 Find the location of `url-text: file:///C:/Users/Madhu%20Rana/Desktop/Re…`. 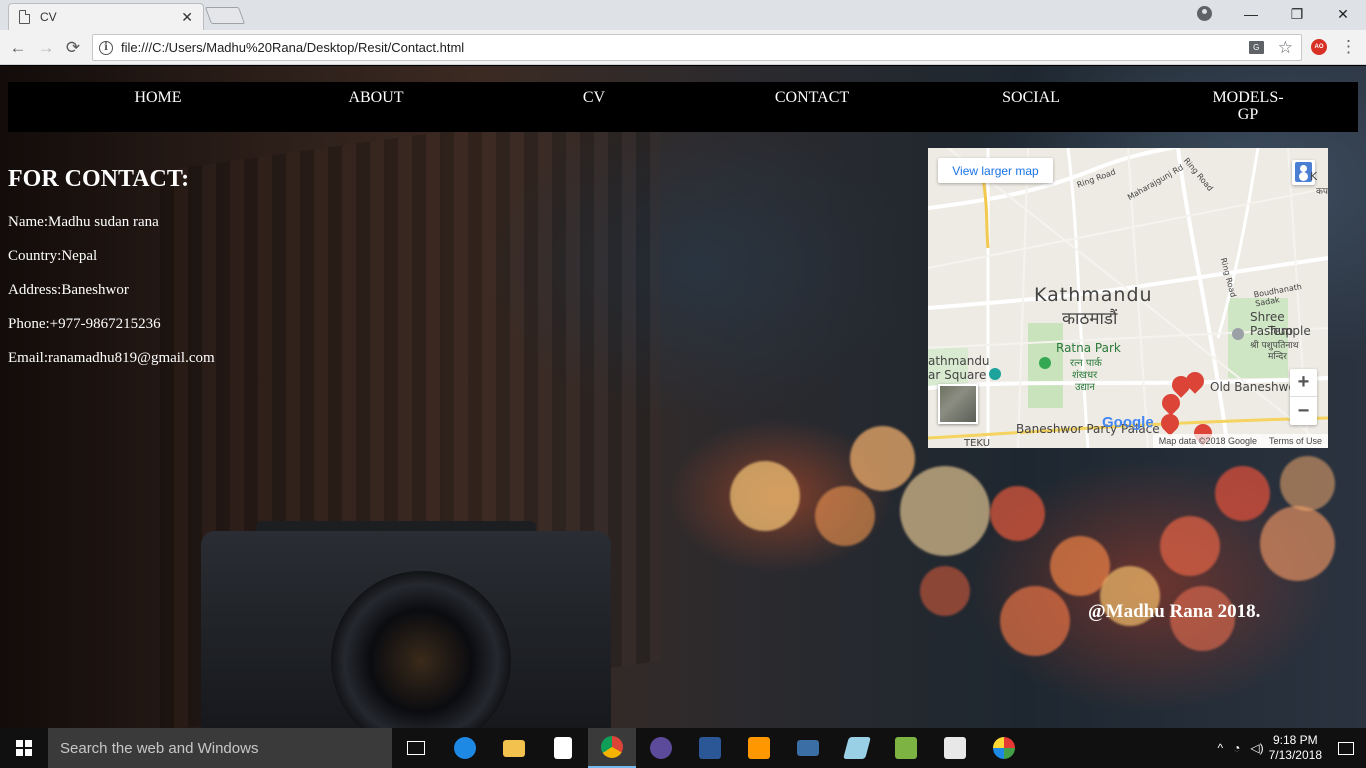

url-text: file:///C:/Users/Madhu%20Rana/Desktop/Re… is located at coordinates (685, 47).